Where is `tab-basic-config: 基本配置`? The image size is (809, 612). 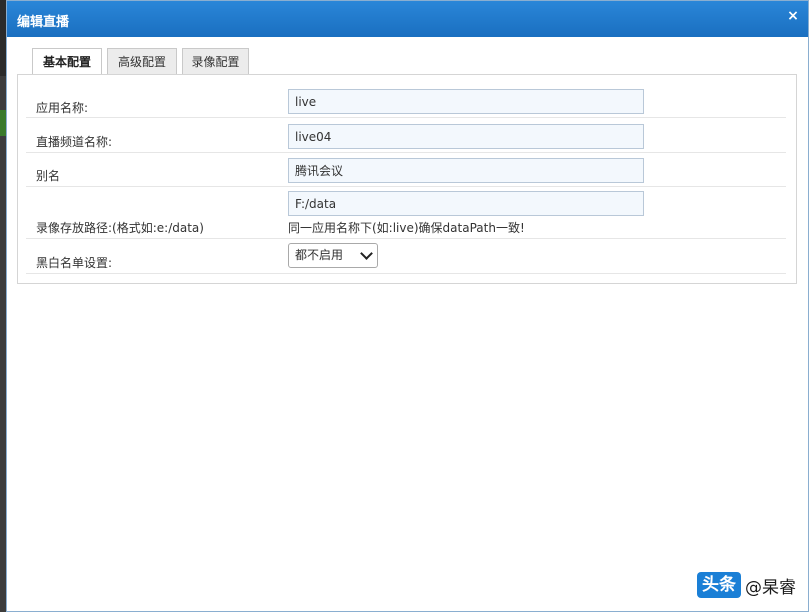
tab-basic-config: 基本配置 is located at coordinates (67, 61).